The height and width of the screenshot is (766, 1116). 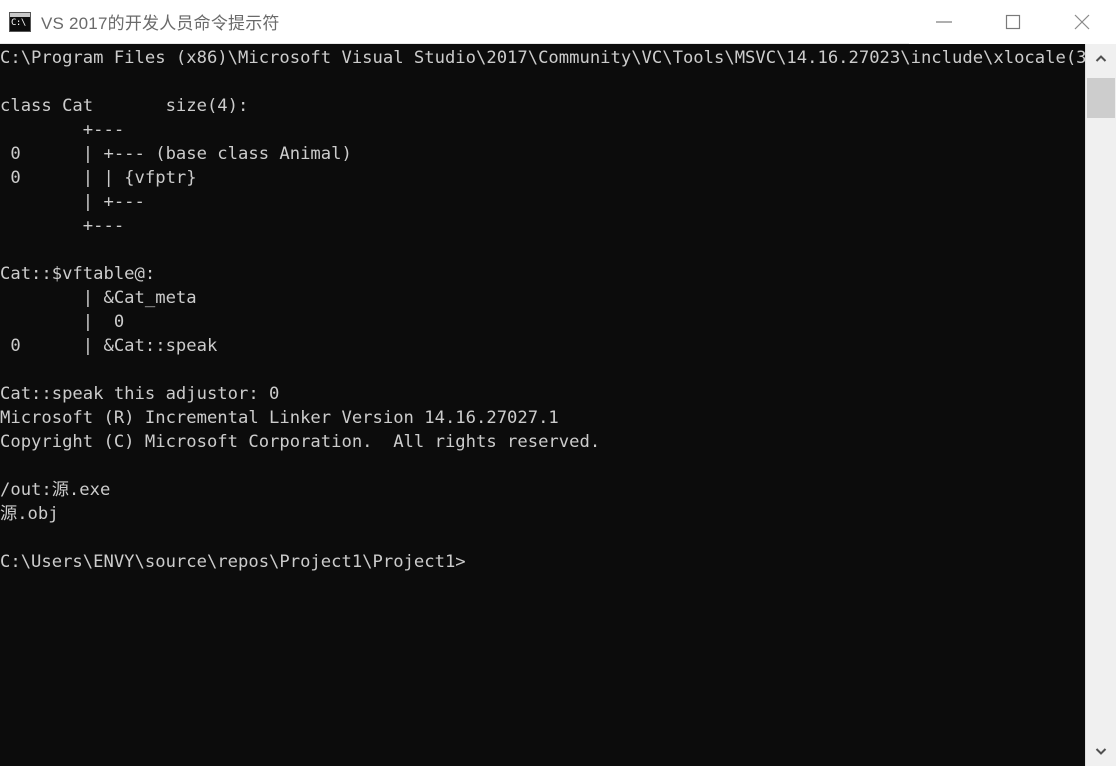 I want to click on console-icon-label: C:\, so click(x=18, y=22).